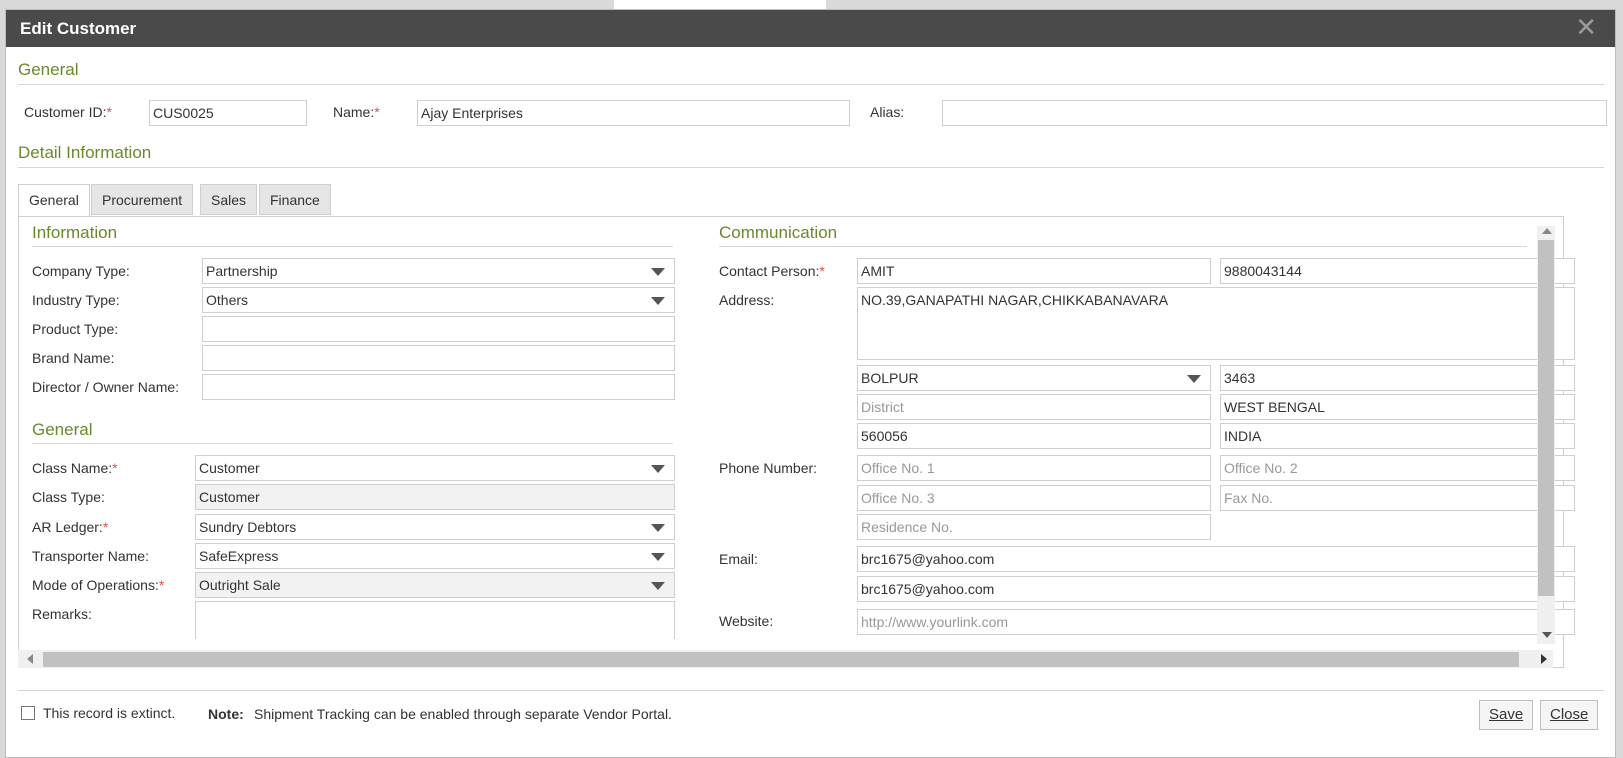 The image size is (1623, 758). What do you see at coordinates (1034, 436) in the screenshot?
I see `pincode-input: 560056` at bounding box center [1034, 436].